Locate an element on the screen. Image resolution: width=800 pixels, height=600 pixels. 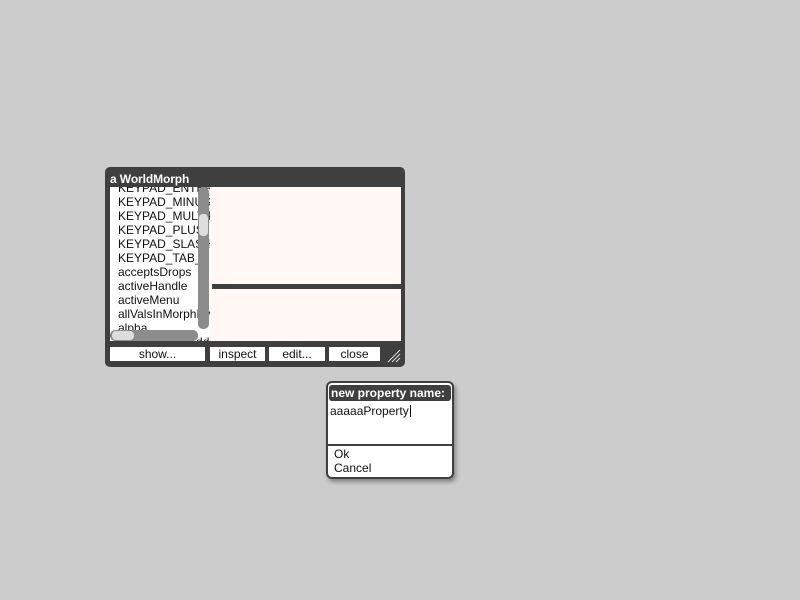
vertical-scrollbar is located at coordinates (203, 258).